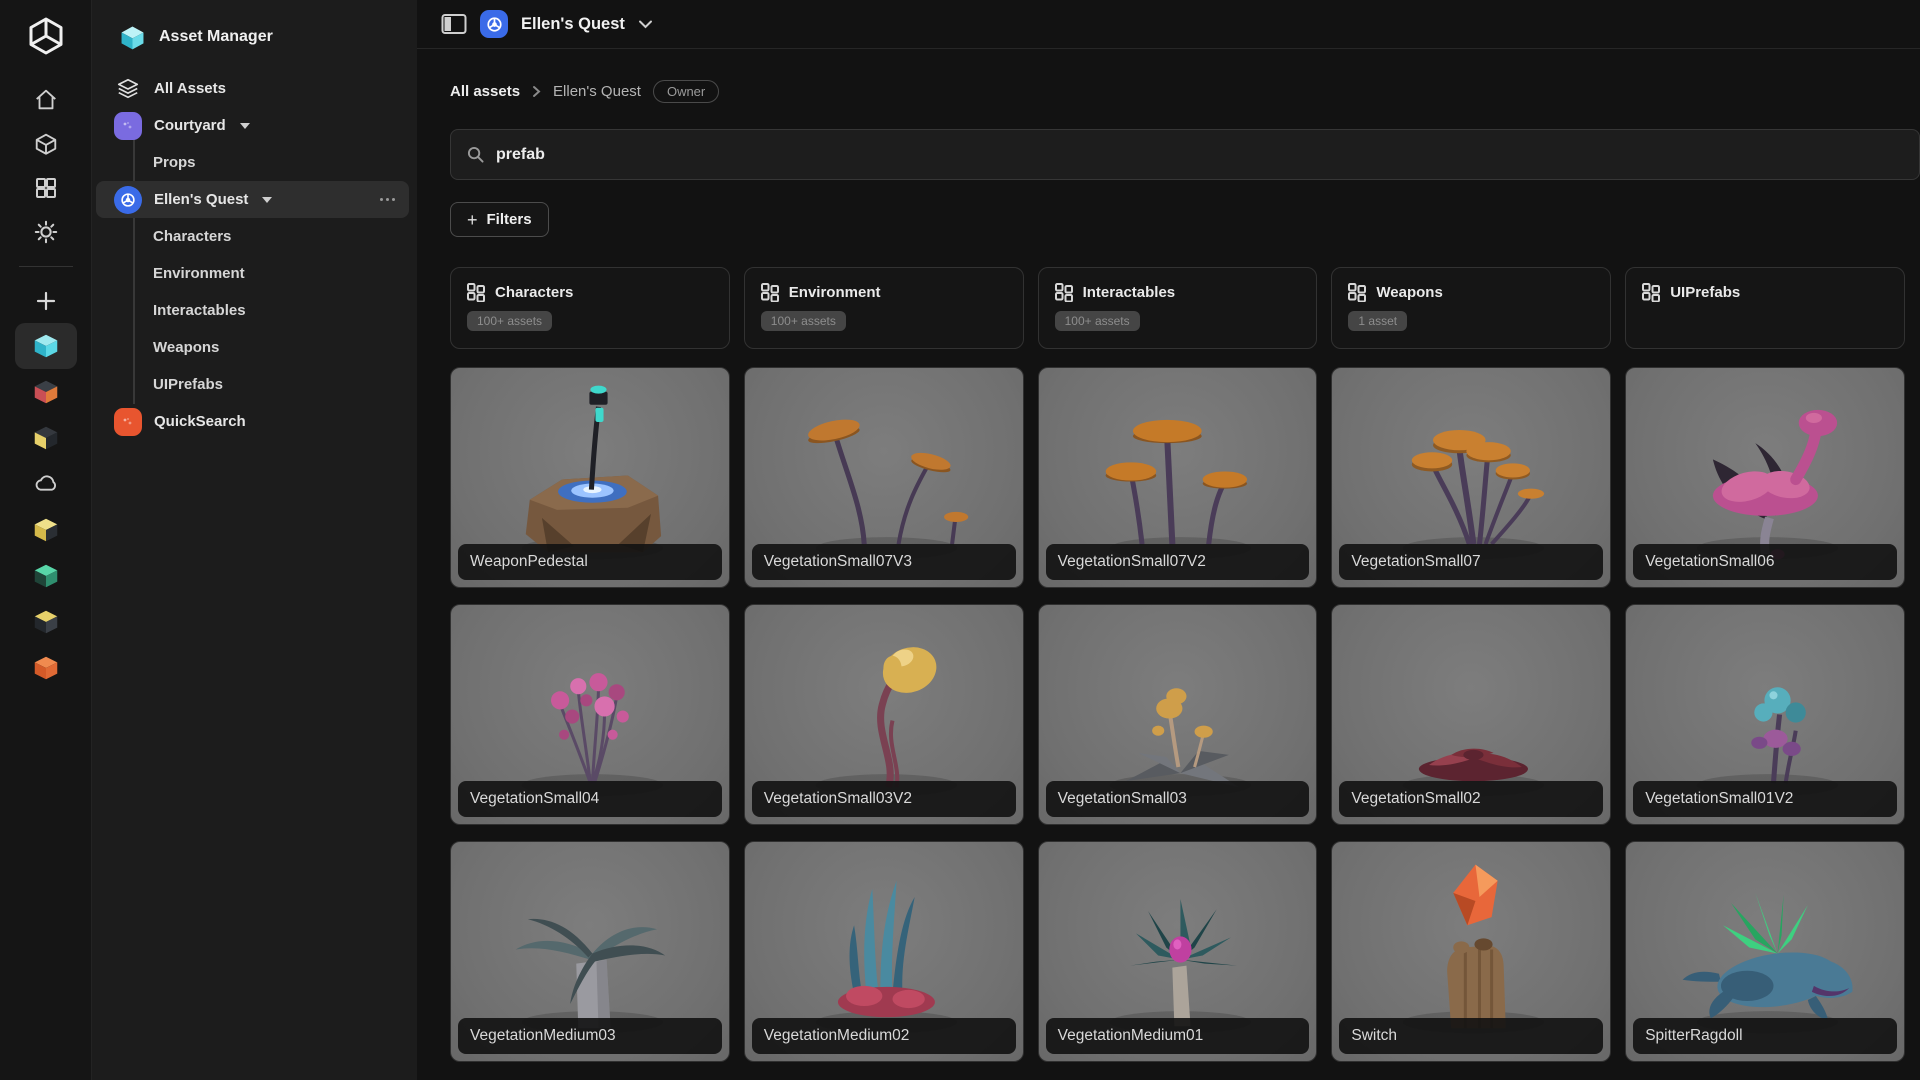 This screenshot has height=1080, width=1920. What do you see at coordinates (475, 154) in the screenshot?
I see `search-icon` at bounding box center [475, 154].